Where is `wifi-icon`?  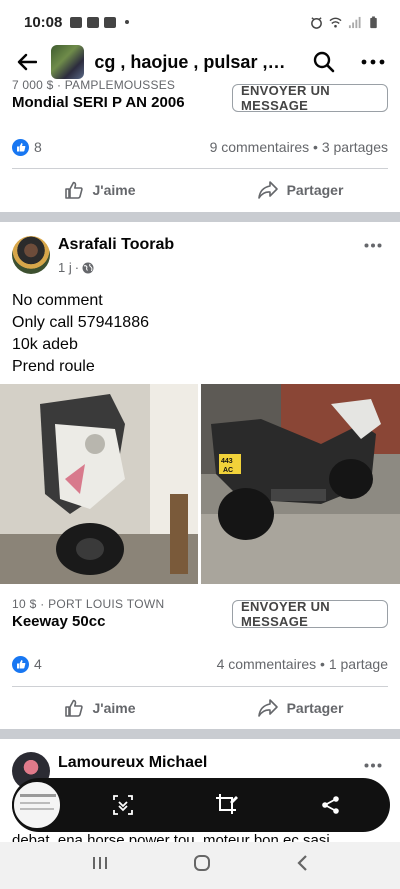
wifi-icon is located at coordinates (335, 22).